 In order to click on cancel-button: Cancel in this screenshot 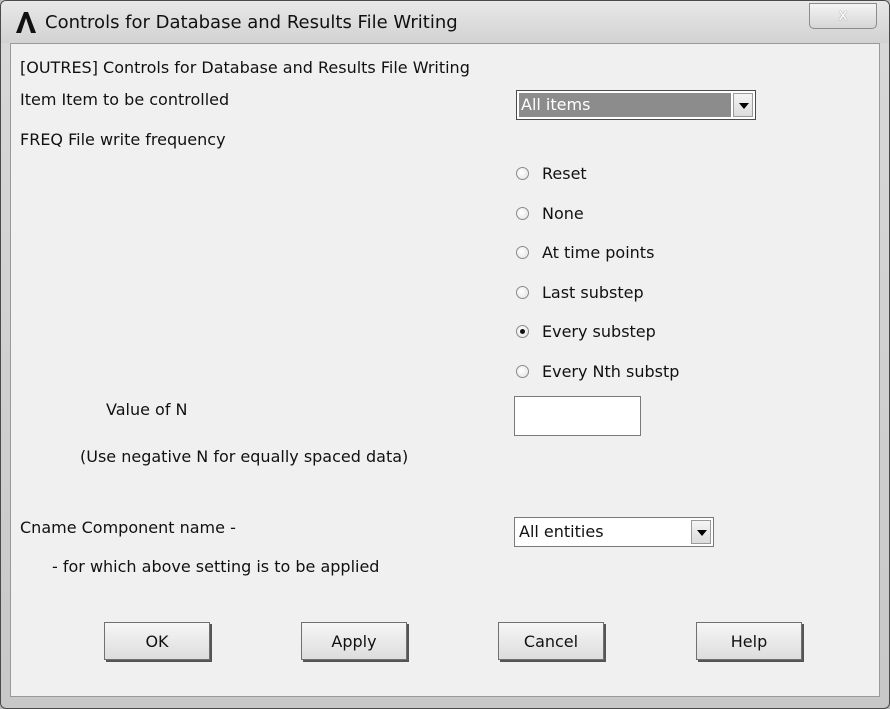, I will do `click(551, 641)`.